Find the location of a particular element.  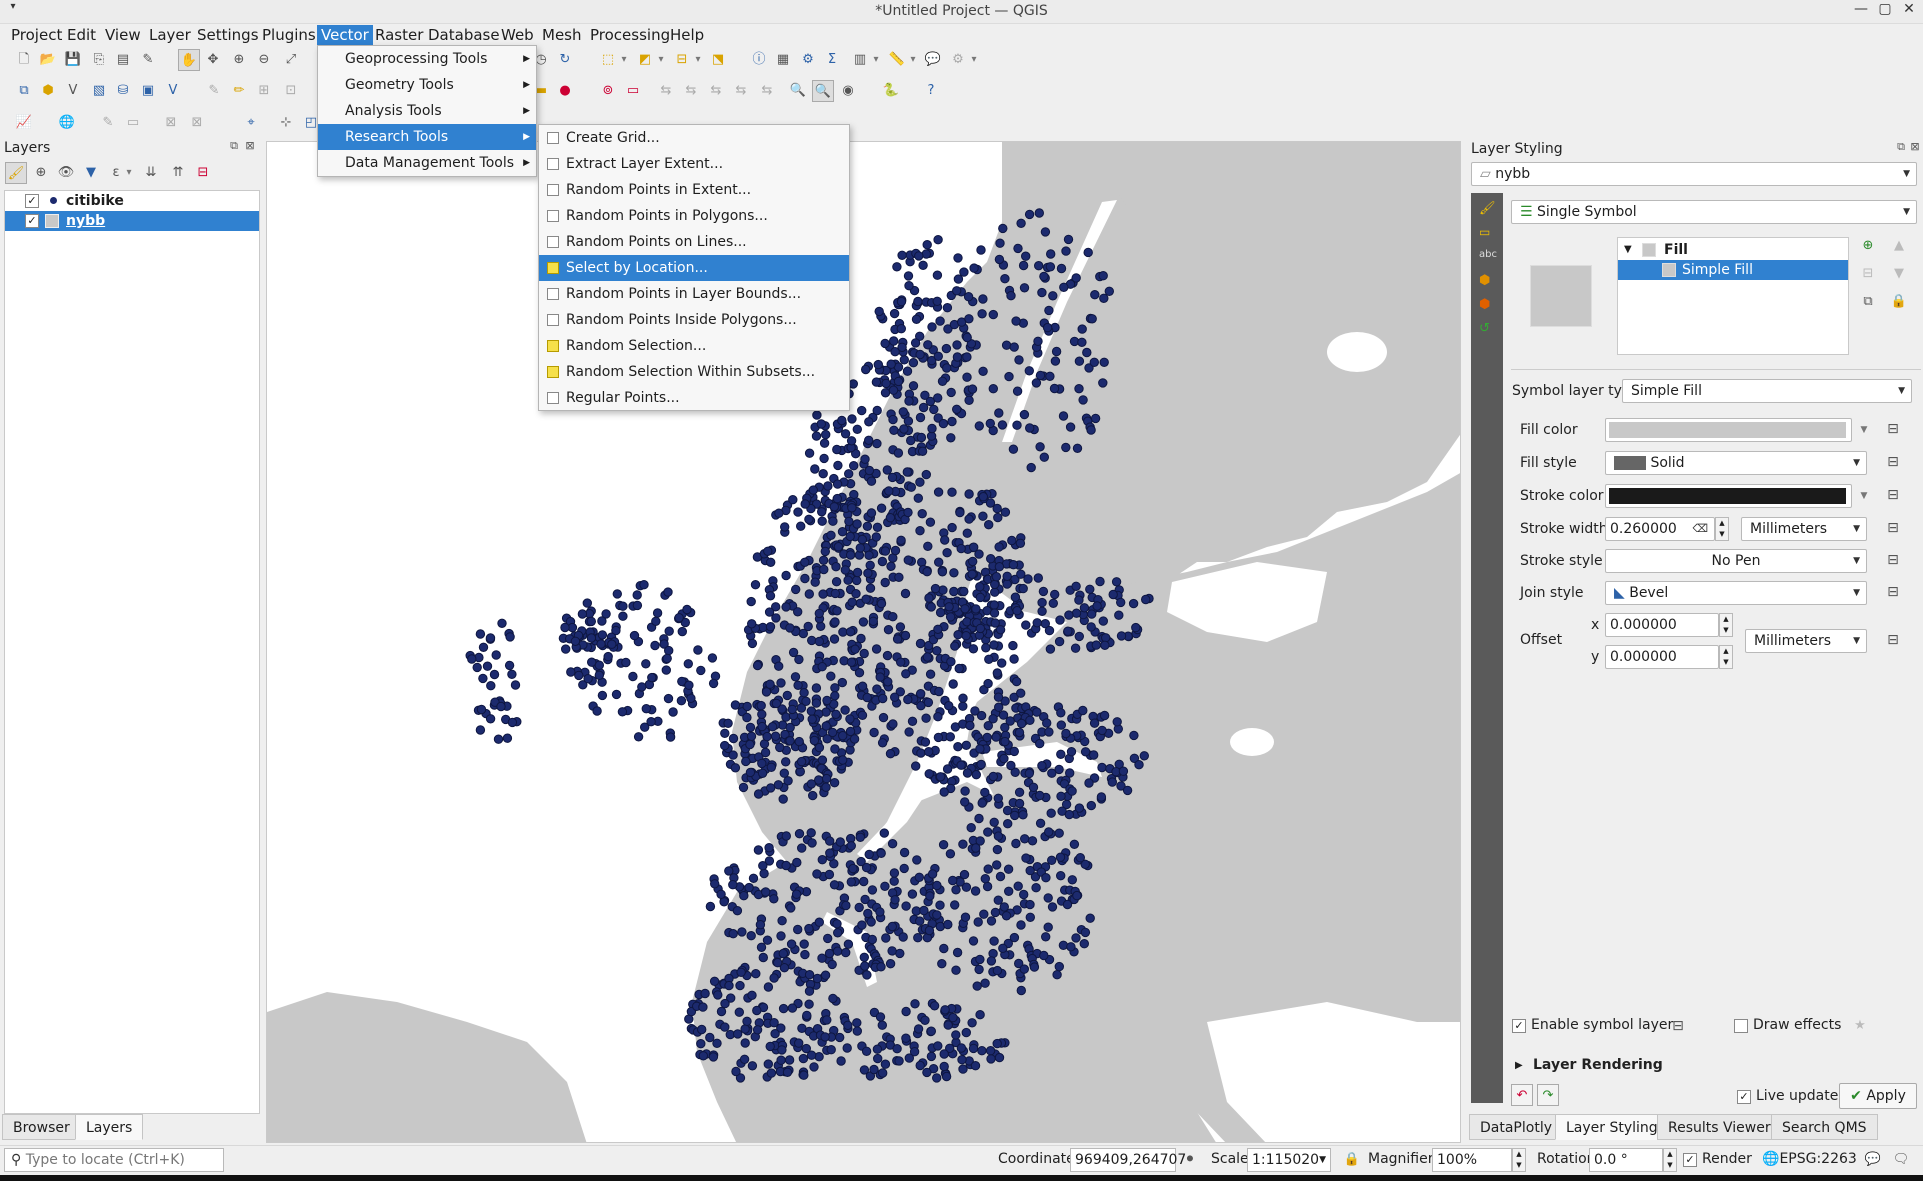

checkbox-checked: ✓ is located at coordinates (1744, 1097).